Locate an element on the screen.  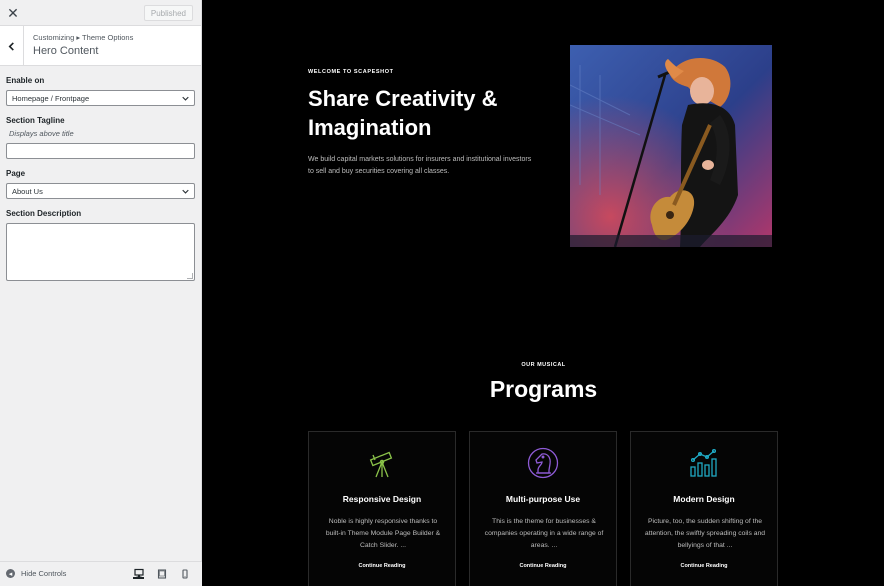
guitarist-photo is located at coordinates (671, 146).